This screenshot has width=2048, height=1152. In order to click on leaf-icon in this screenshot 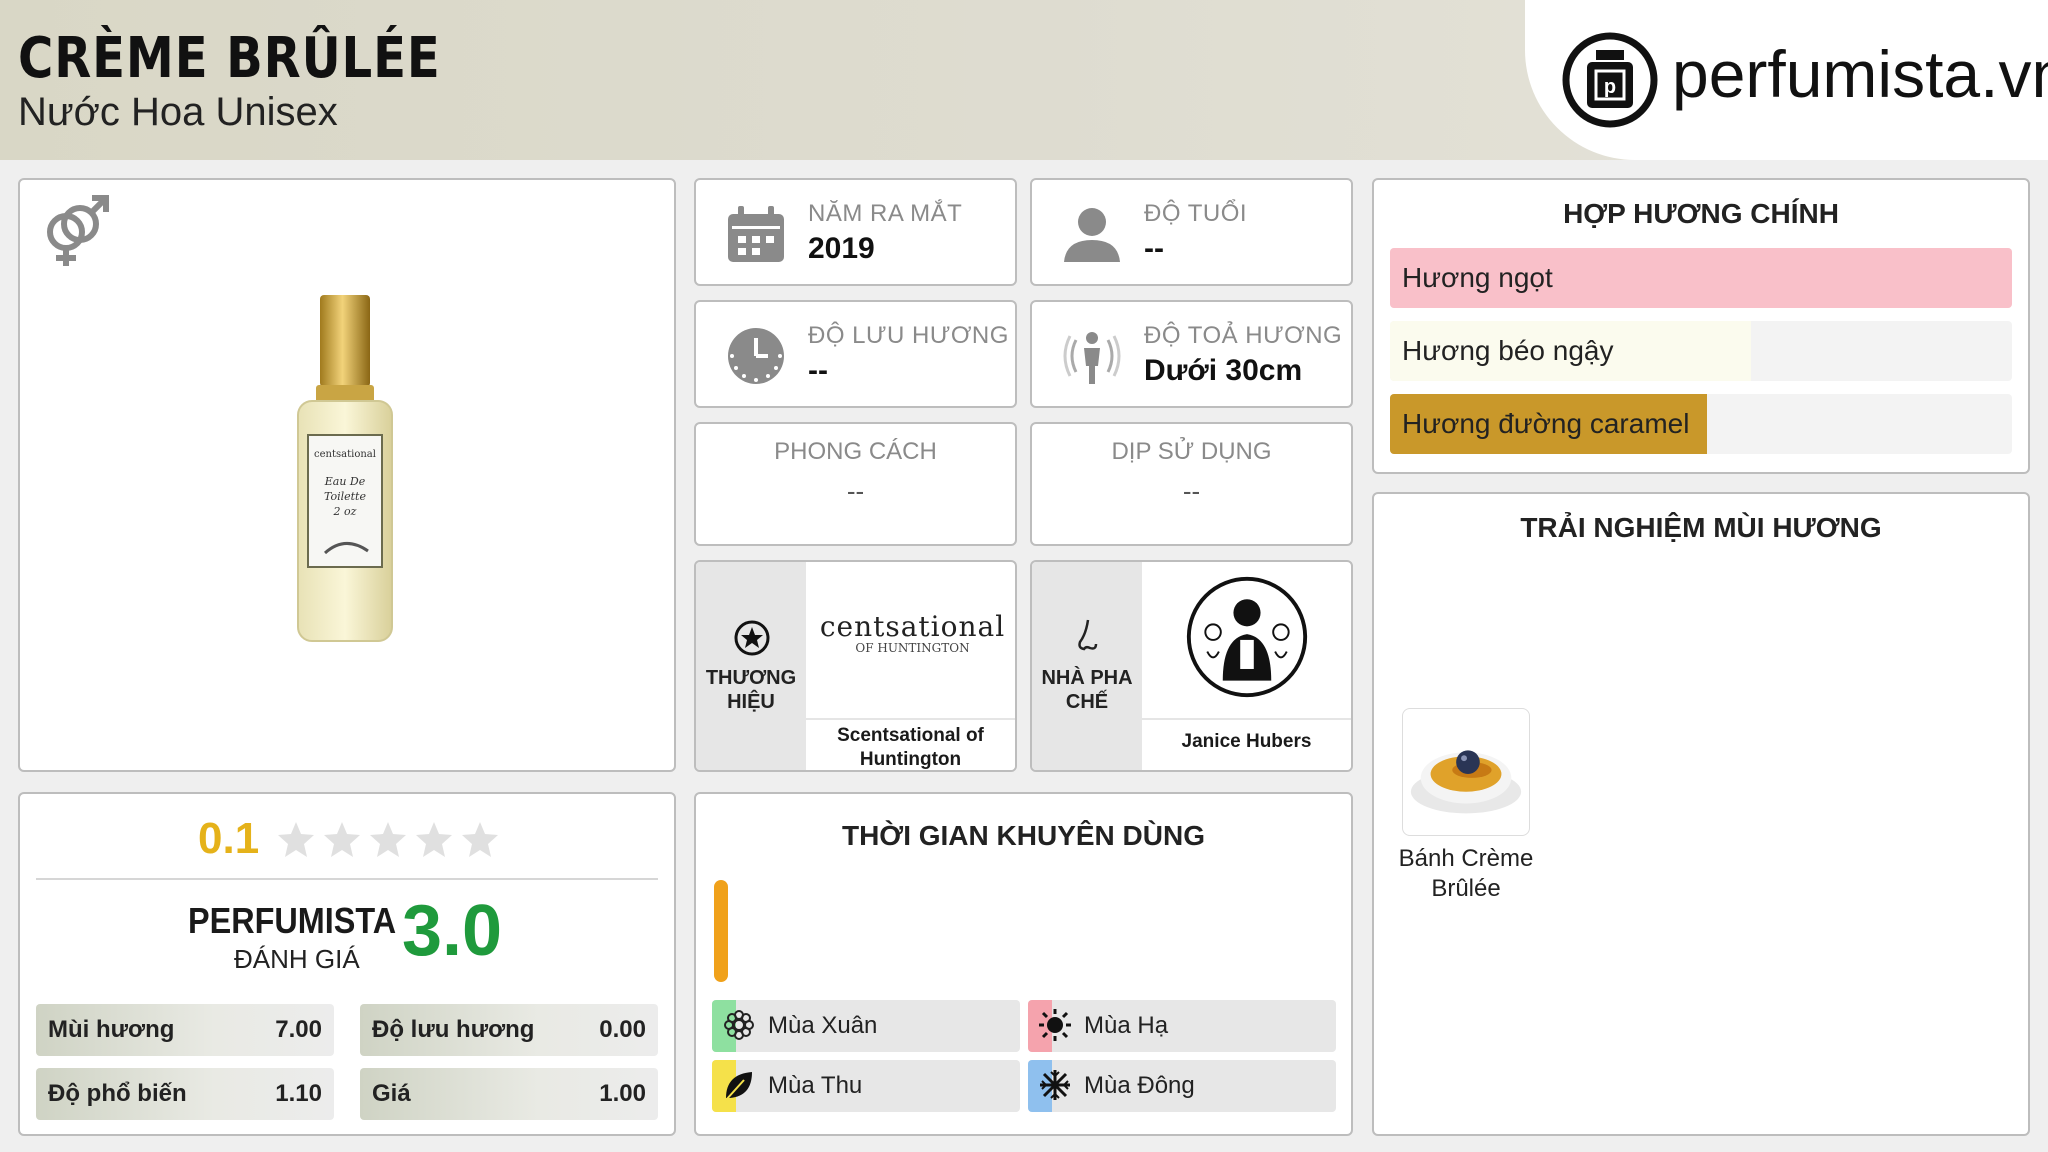, I will do `click(738, 1086)`.